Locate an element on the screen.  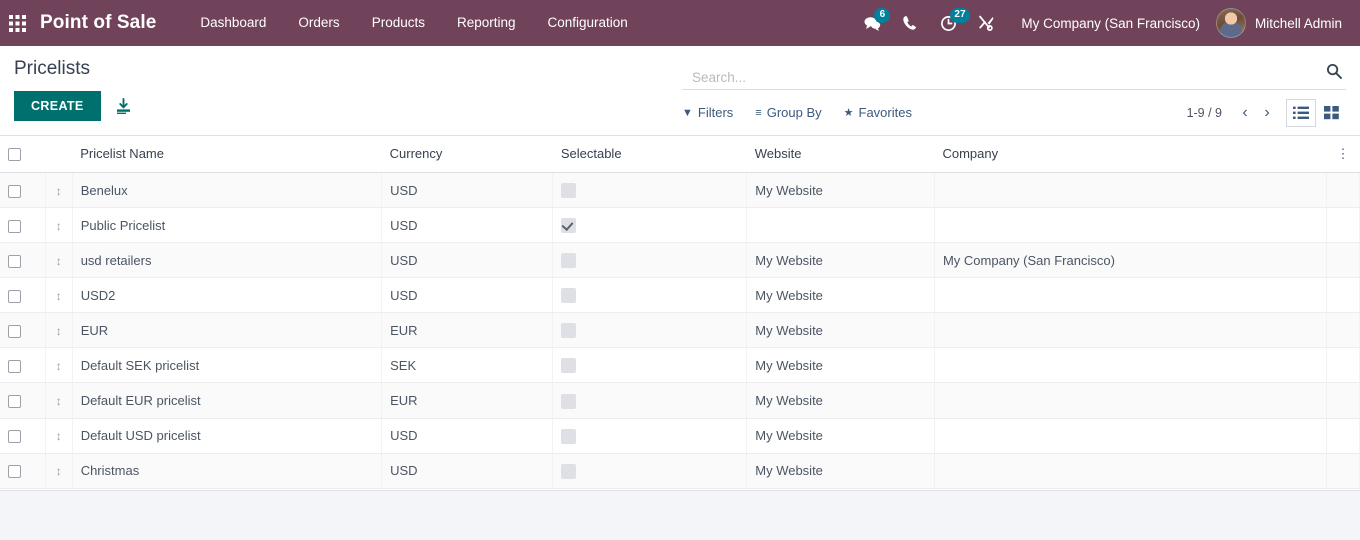
table-row: ↕ Default EUR pricelist EUR My Website is located at coordinates (680, 400).